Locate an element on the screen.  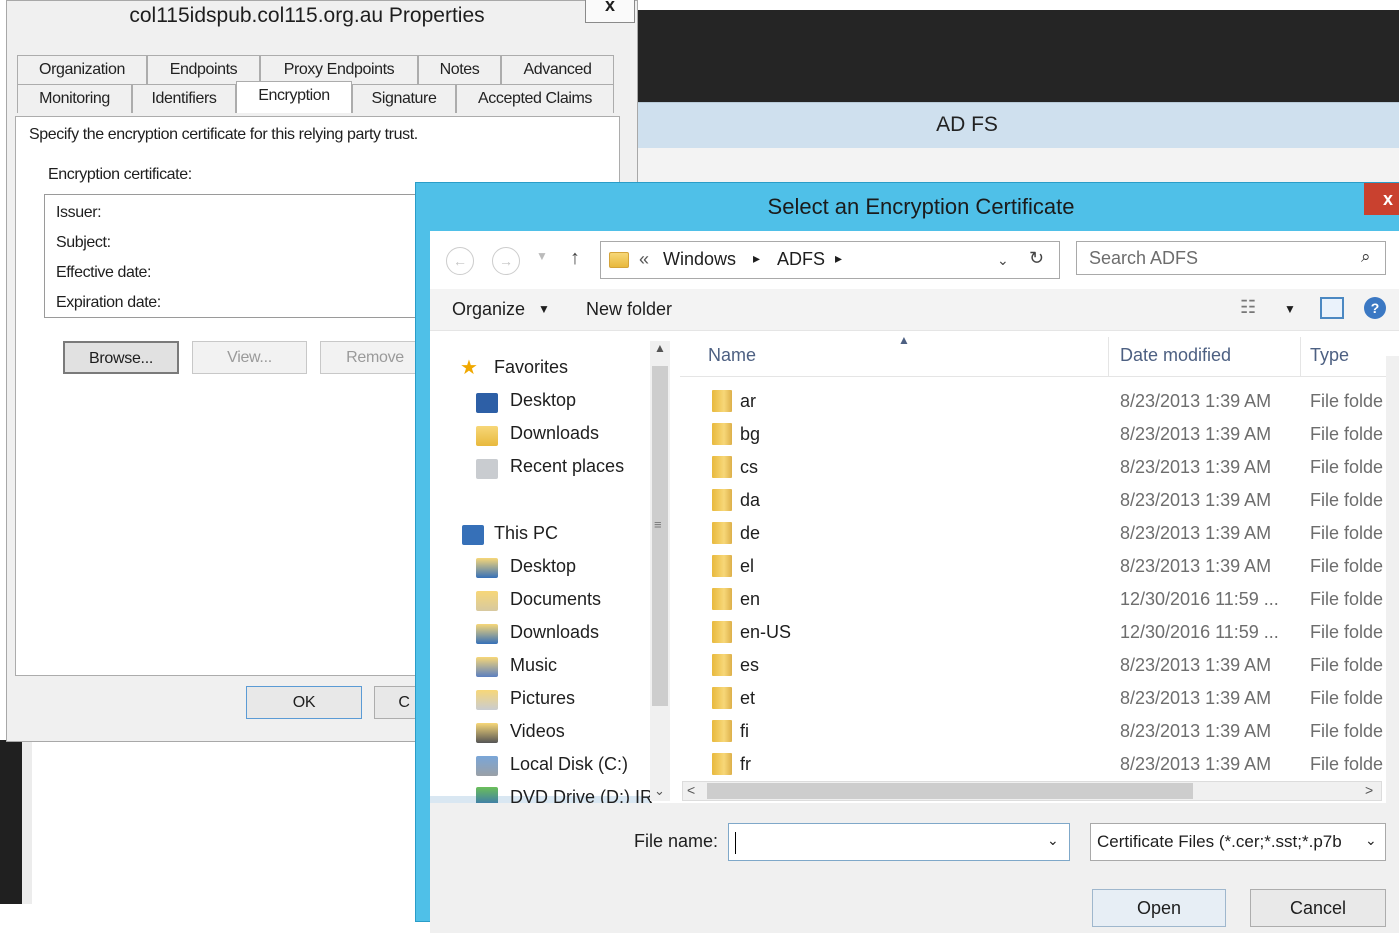
file-row: fr 8/23/2013 1:39 AM File folde is located at coordinates (1037, 764).